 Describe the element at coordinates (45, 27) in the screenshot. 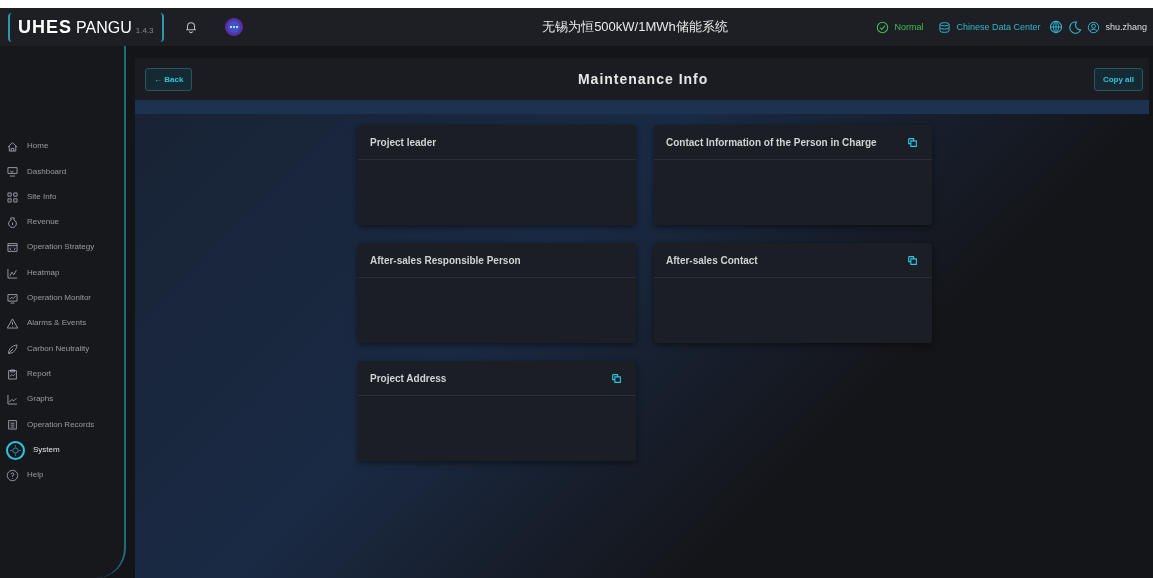

I see `logo: UHES` at that location.